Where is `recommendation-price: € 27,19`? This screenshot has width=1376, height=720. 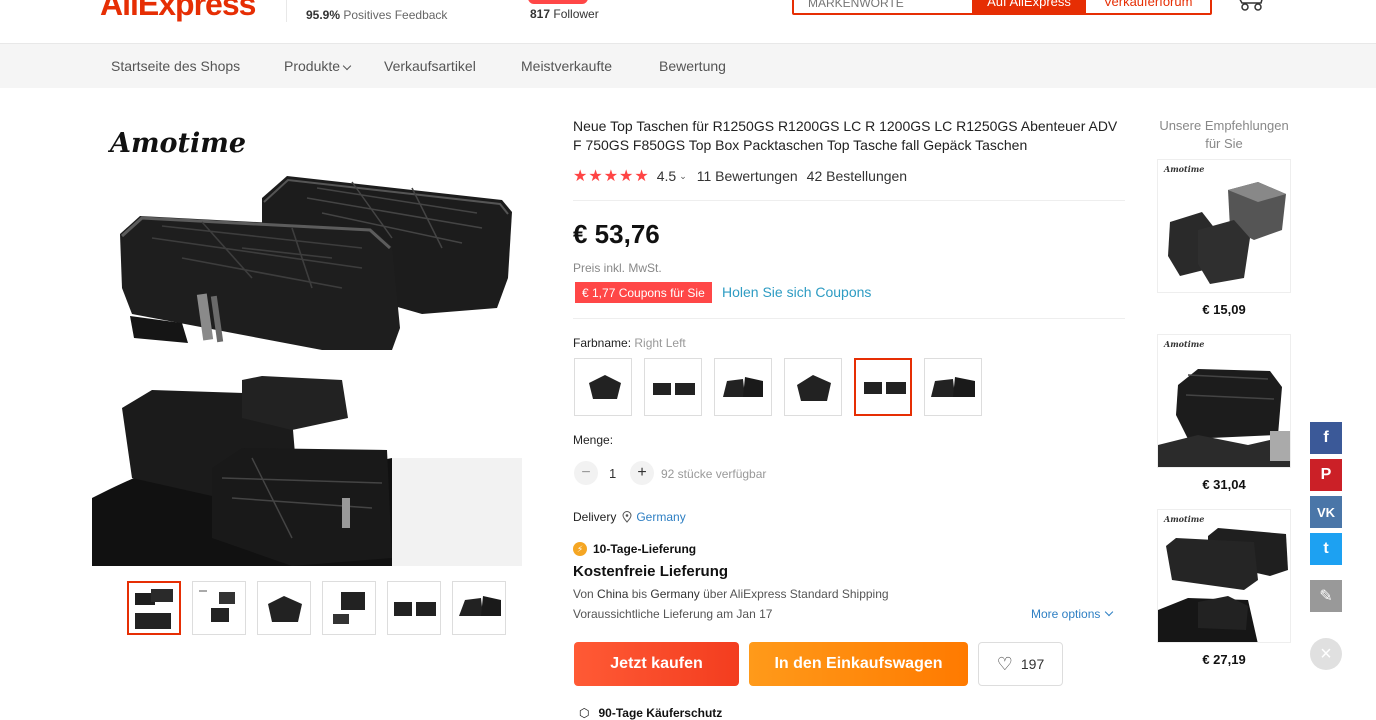 recommendation-price: € 27,19 is located at coordinates (1224, 659).